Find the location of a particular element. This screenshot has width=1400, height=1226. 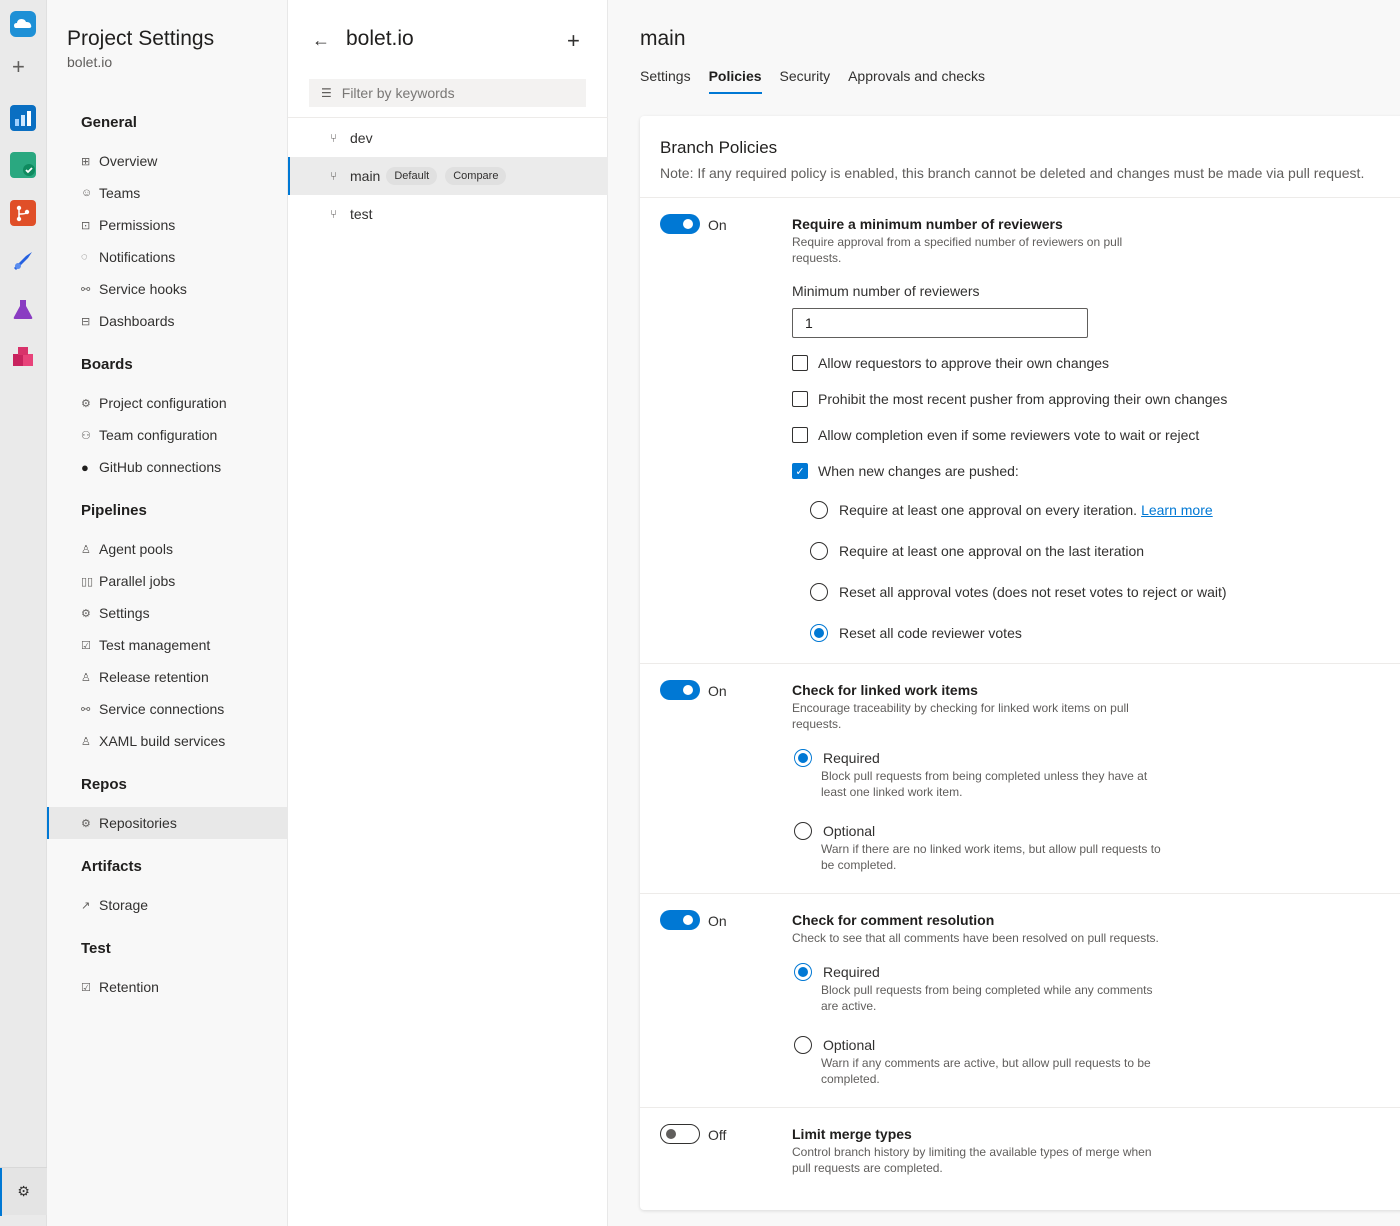

sidebar-item-test-management: ☑ Test management is located at coordinates (167, 645).